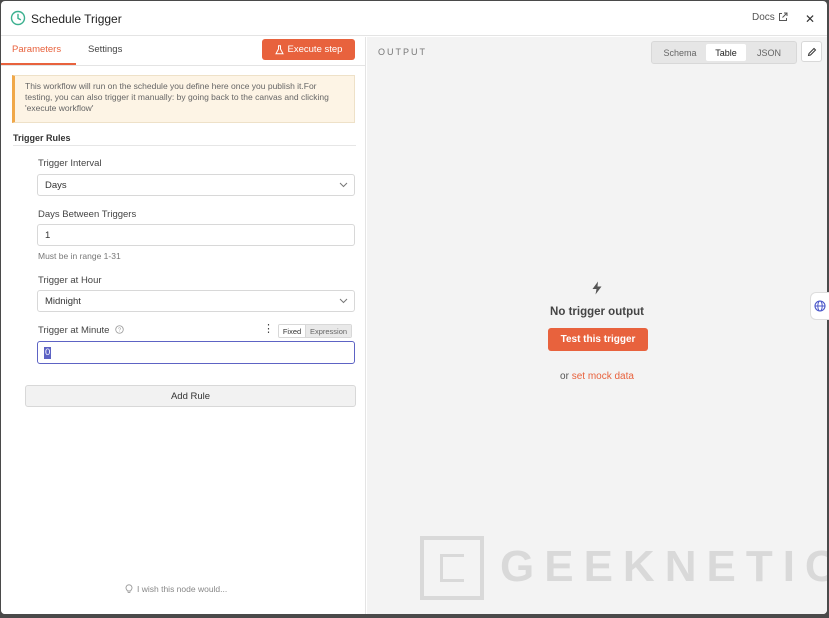 The width and height of the screenshot is (829, 618). I want to click on set-mock-data-link: set mock data, so click(603, 376).